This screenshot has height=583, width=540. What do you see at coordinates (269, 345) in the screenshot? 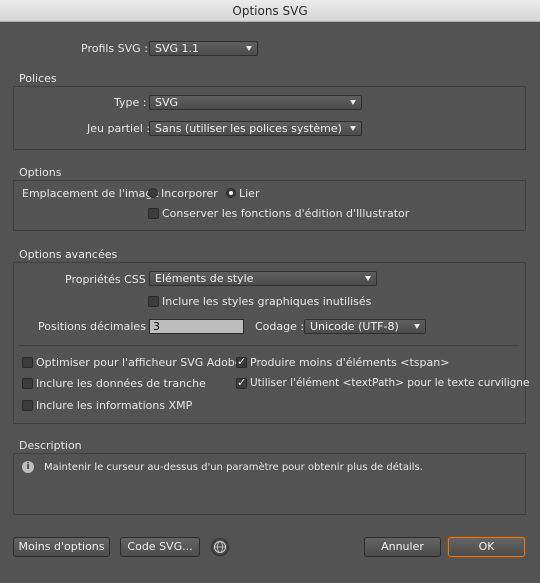
I see `advanced-divider` at bounding box center [269, 345].